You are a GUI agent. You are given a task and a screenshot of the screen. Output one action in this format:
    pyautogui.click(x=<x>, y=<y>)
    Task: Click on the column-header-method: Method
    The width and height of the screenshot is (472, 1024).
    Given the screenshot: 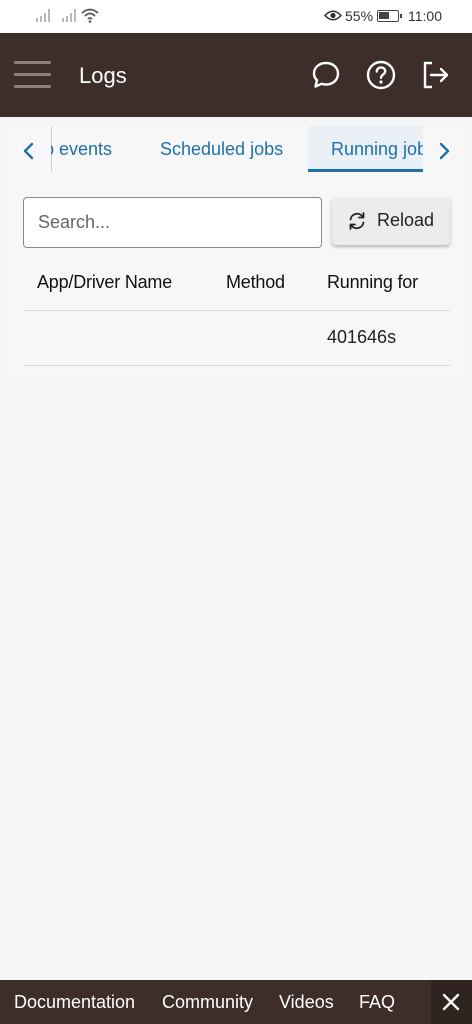 What is the action you would take?
    pyautogui.click(x=255, y=282)
    